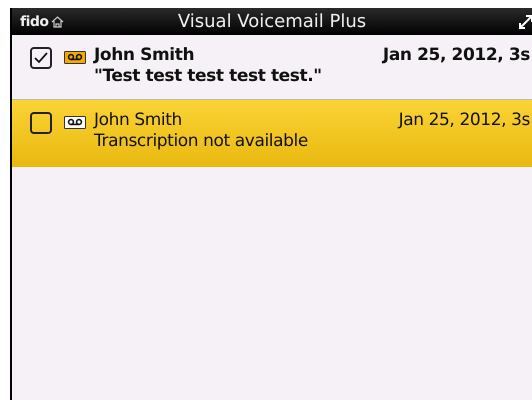 The image size is (532, 400). What do you see at coordinates (208, 76) in the screenshot?
I see `transcription-text: "Test test test test test."` at bounding box center [208, 76].